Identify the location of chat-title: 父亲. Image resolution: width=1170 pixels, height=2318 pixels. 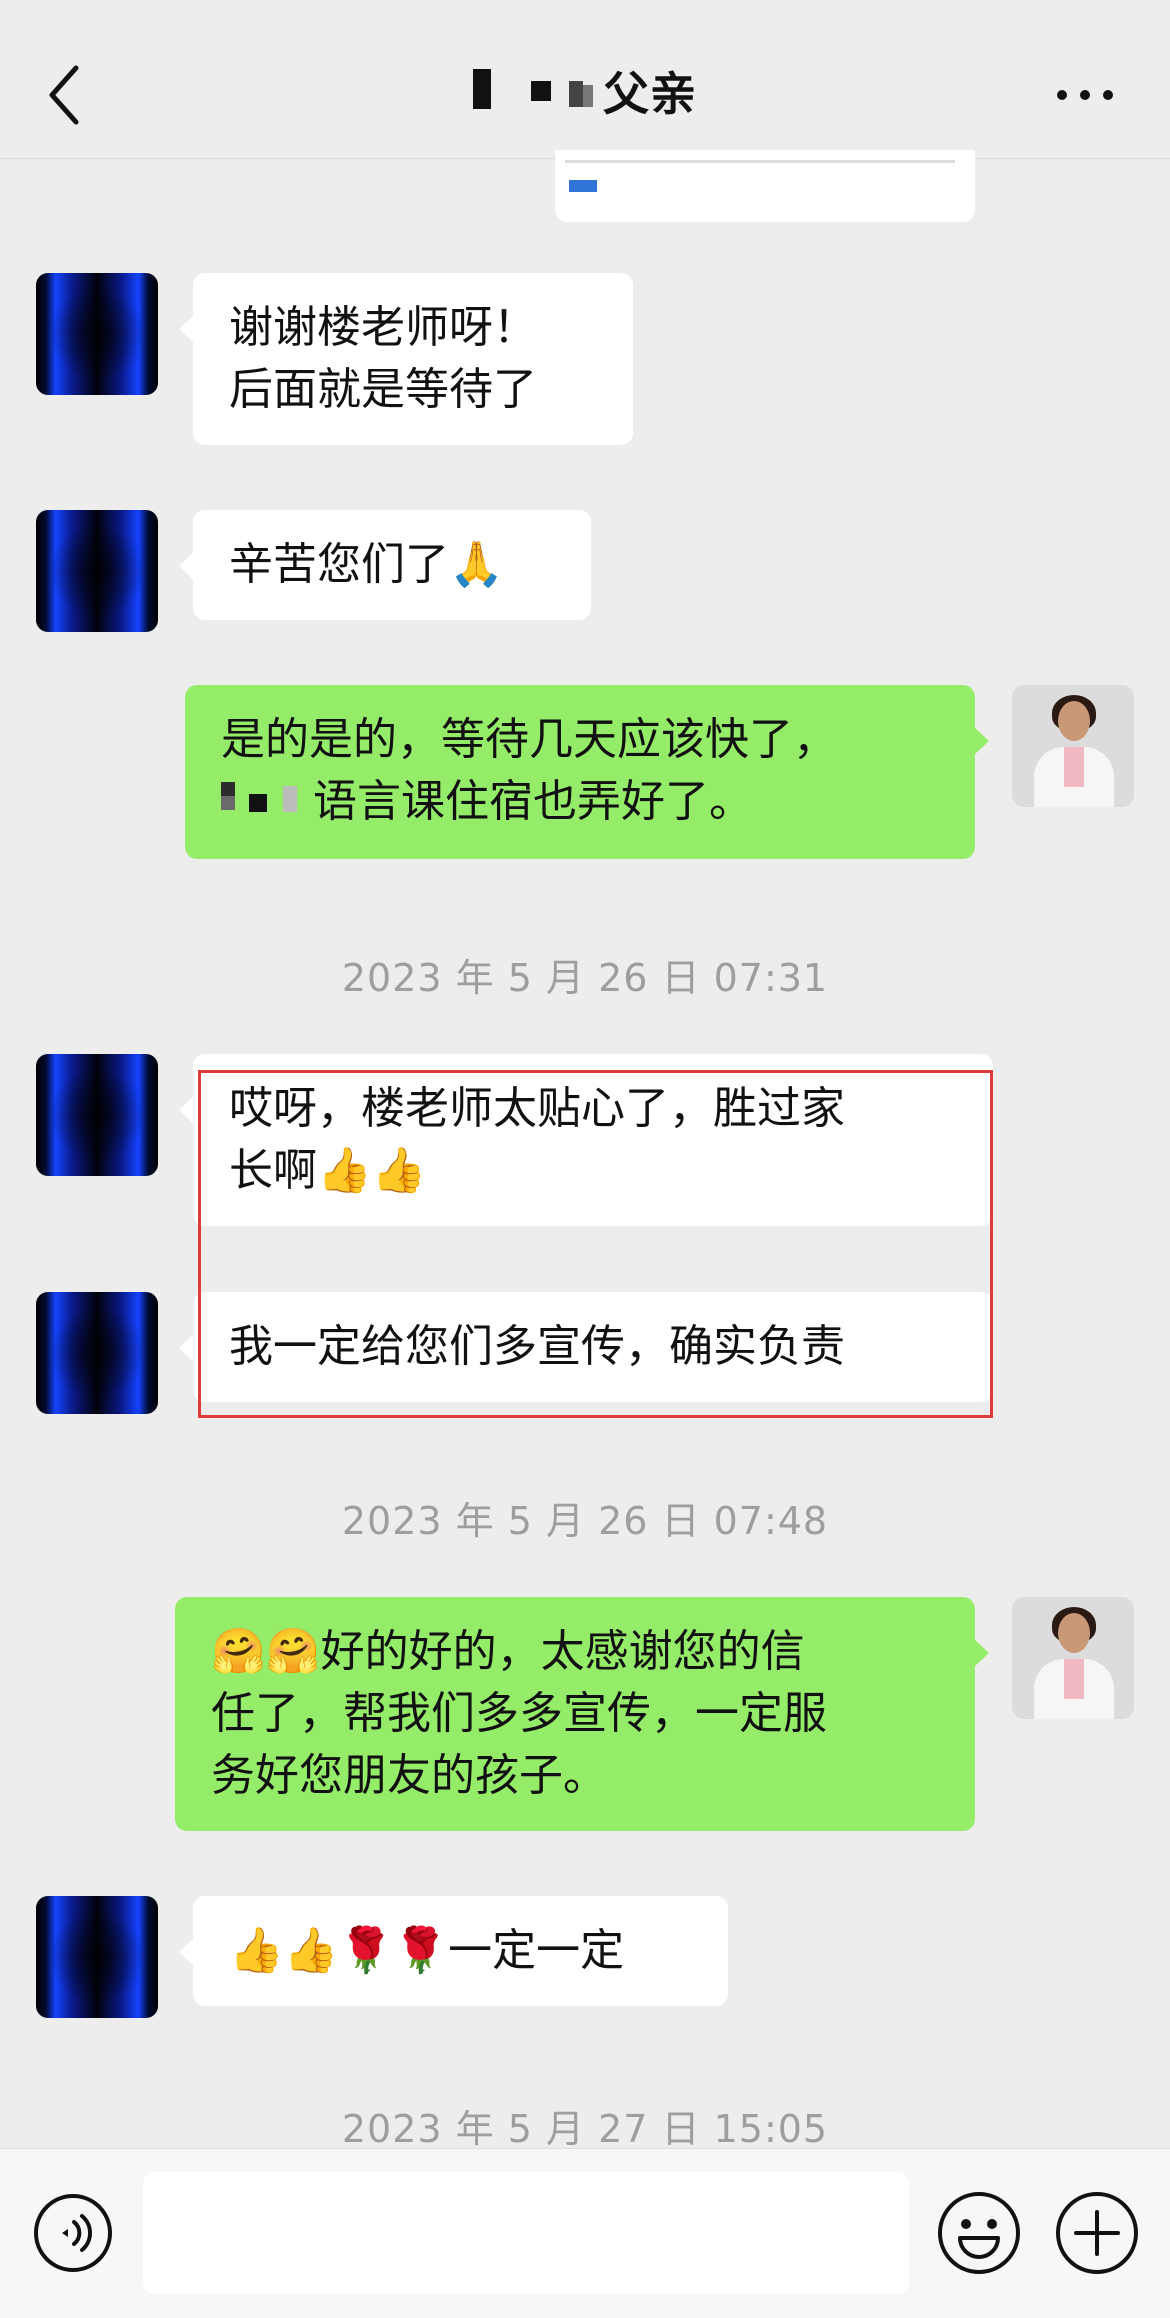
(585, 93).